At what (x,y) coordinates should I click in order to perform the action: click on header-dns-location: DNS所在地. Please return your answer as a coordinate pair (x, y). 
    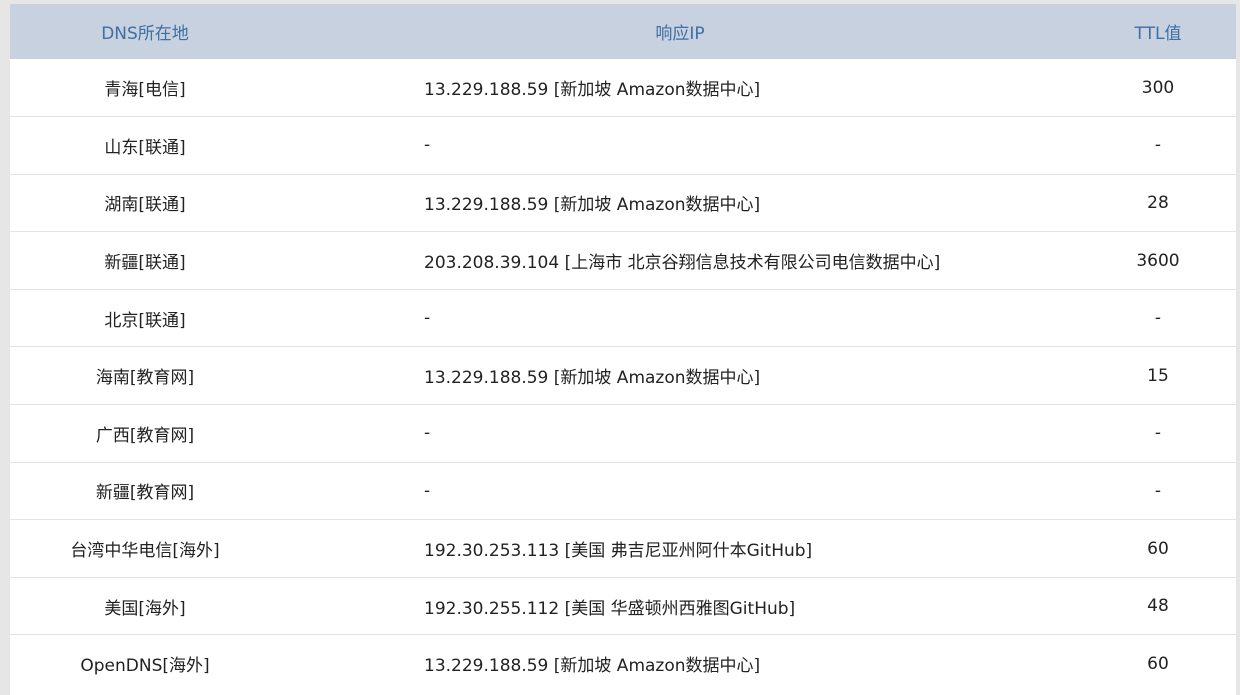
    Looking at the image, I should click on (145, 34).